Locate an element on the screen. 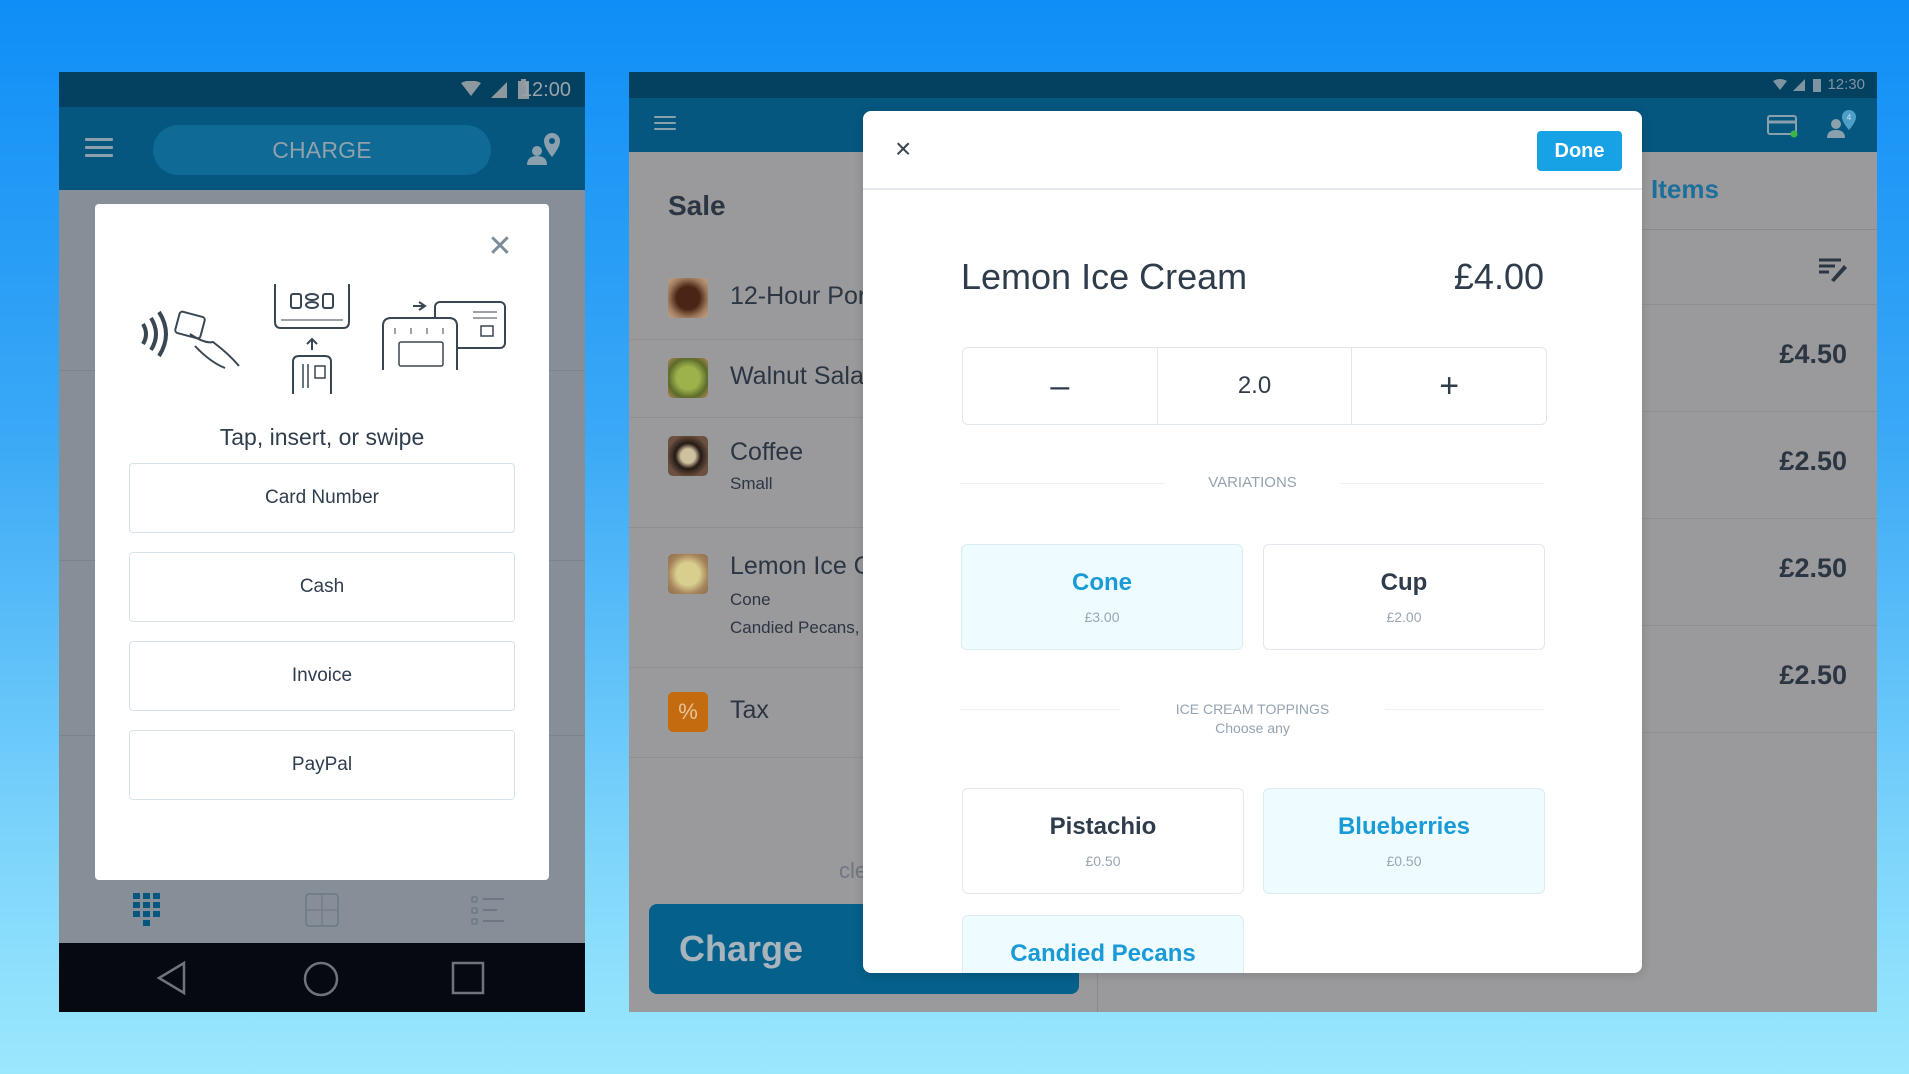  card-number-button: Card Number is located at coordinates (322, 498).